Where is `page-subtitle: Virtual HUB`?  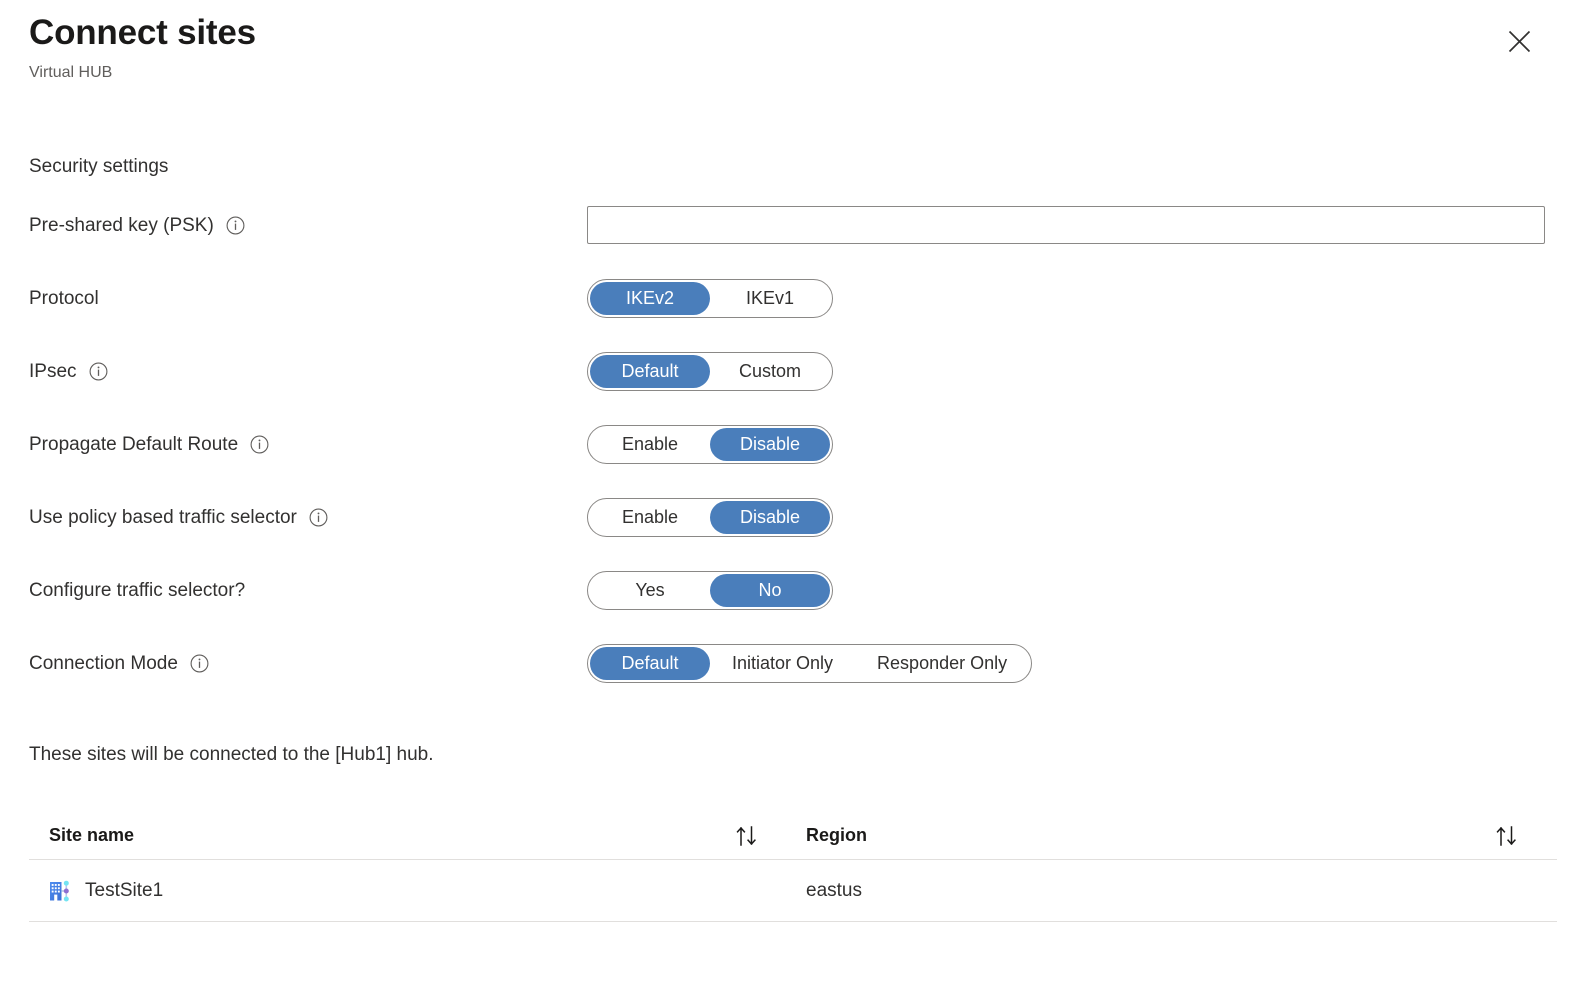
page-subtitle: Virtual HUB is located at coordinates (71, 72).